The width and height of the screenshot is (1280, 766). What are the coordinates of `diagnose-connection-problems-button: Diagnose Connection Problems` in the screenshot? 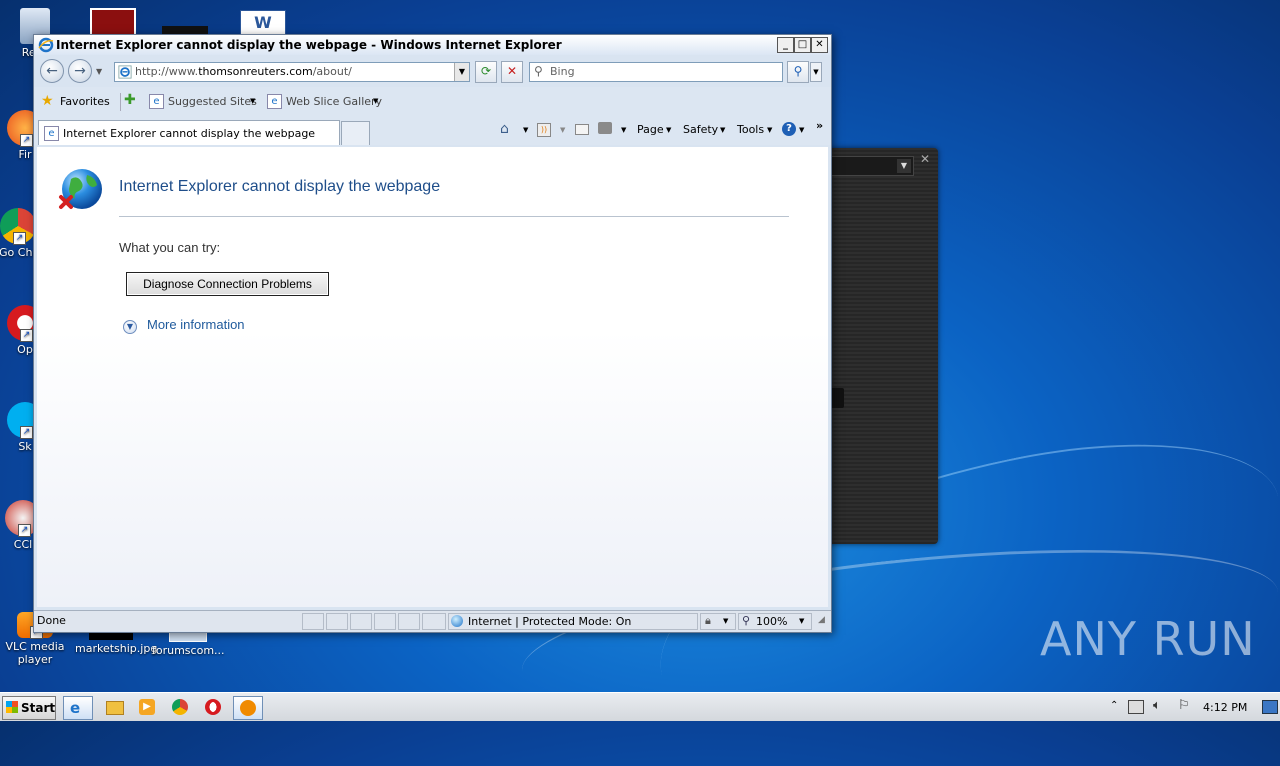 It's located at (227, 284).